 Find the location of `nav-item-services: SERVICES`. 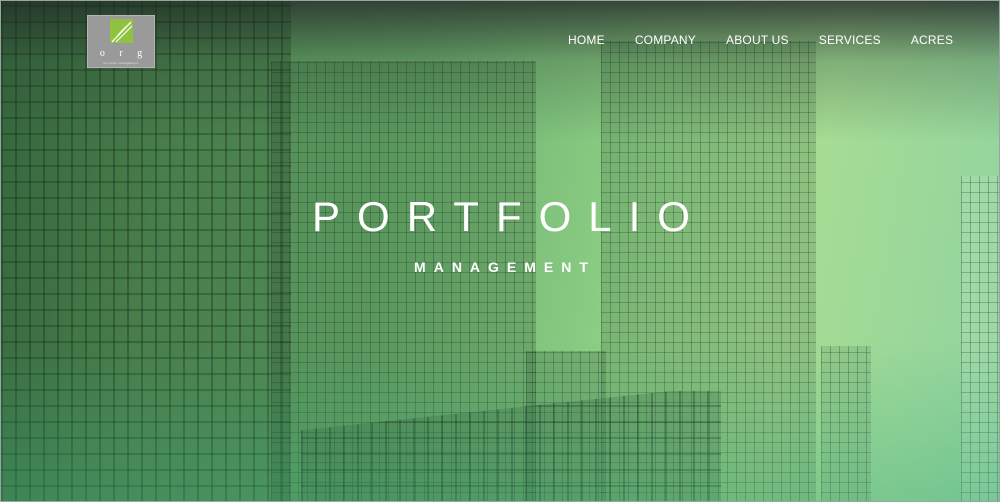

nav-item-services: SERVICES is located at coordinates (850, 40).